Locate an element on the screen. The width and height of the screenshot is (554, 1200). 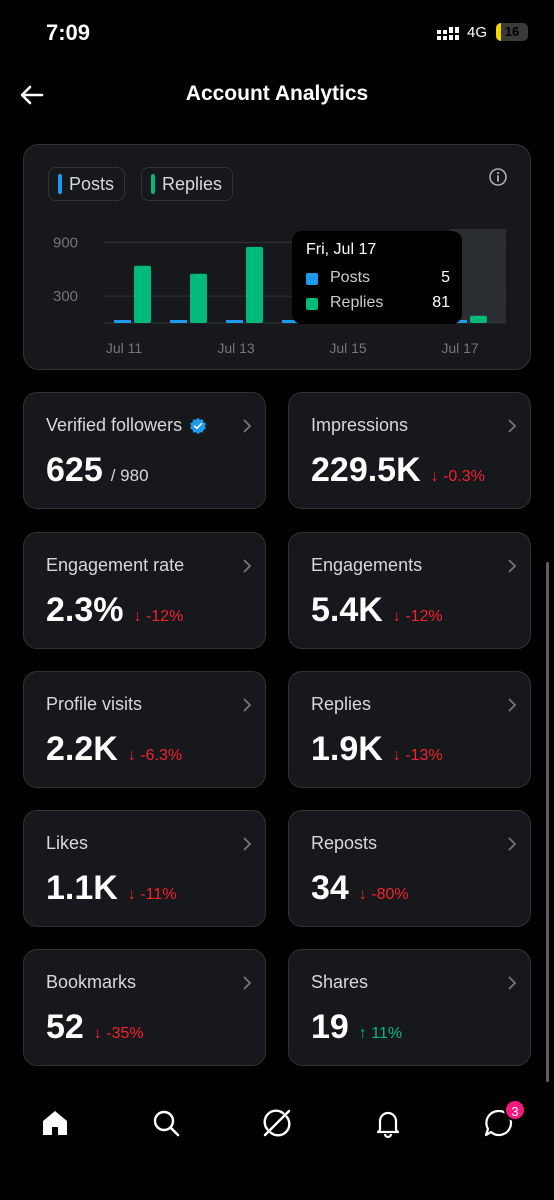
metric-value-text: 625 is located at coordinates (74, 470).